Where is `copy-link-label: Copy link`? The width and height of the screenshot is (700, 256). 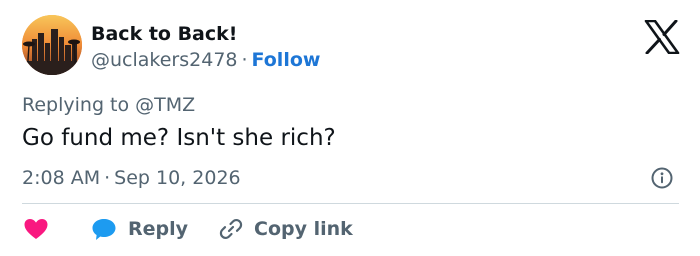
copy-link-label: Copy link is located at coordinates (303, 229).